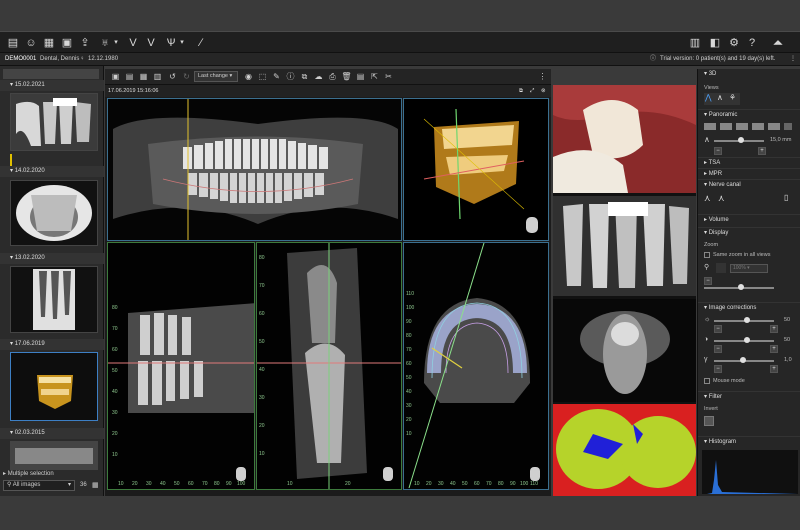  Describe the element at coordinates (254, 169) in the screenshot. I see `panoramic-view` at that location.